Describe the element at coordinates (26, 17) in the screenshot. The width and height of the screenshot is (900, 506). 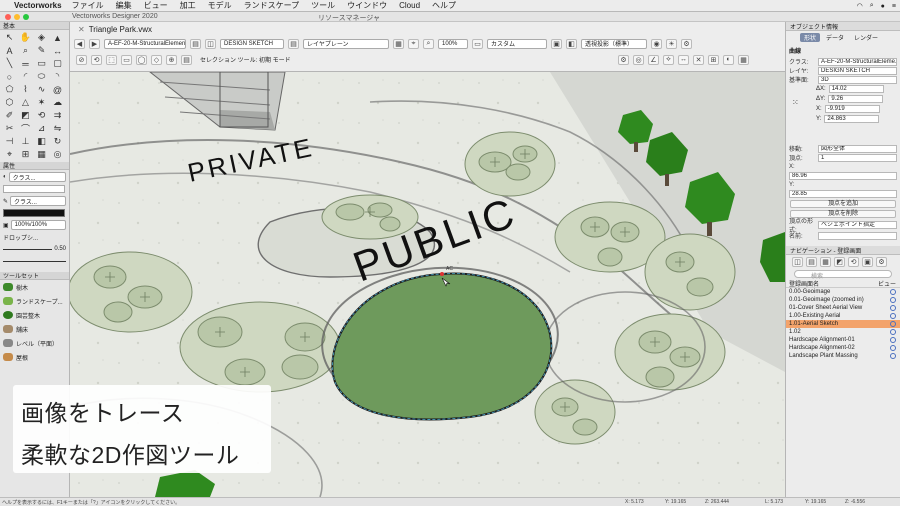
I see `zoom-window-icon` at that location.